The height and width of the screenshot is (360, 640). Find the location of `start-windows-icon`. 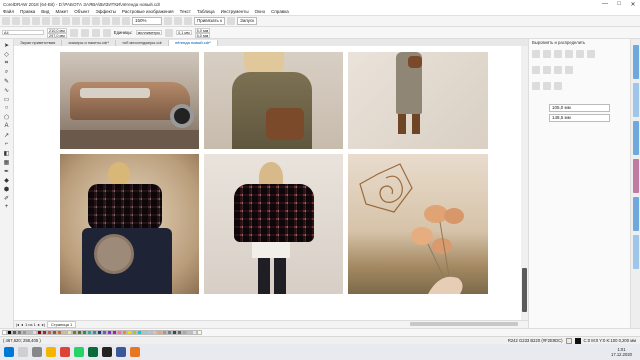

start-windows-icon is located at coordinates (9, 352).